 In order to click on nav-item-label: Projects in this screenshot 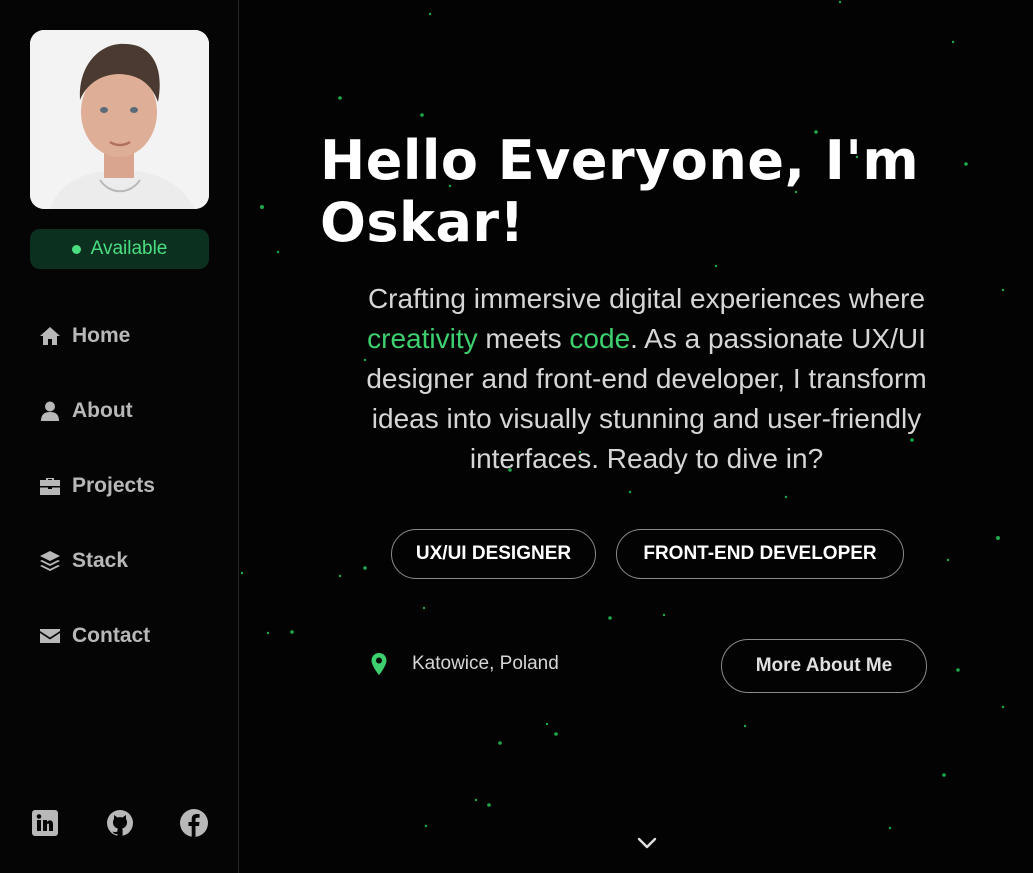, I will do `click(113, 485)`.